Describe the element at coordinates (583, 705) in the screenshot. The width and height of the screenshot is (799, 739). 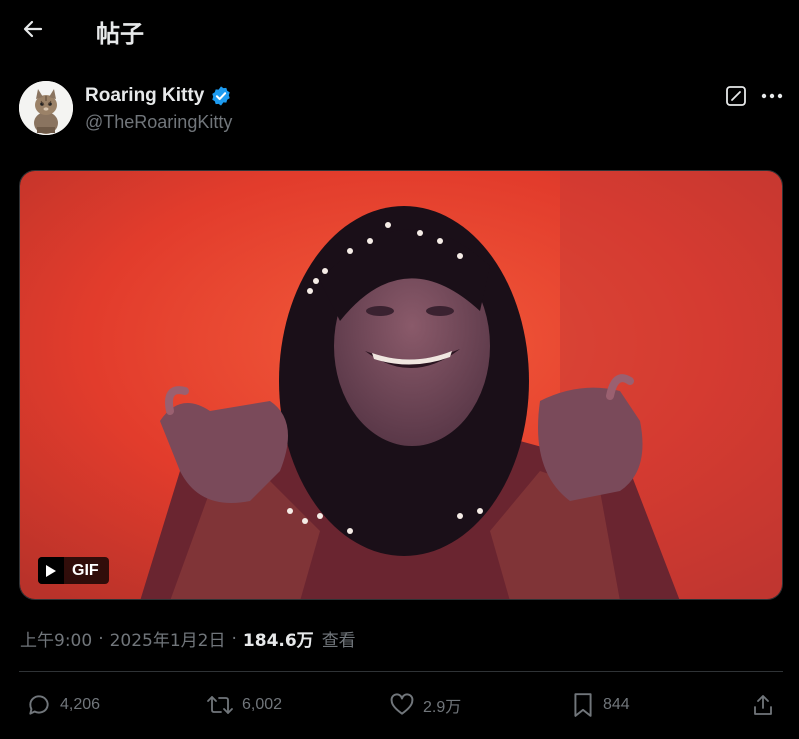
I see `bookmark-icon` at that location.